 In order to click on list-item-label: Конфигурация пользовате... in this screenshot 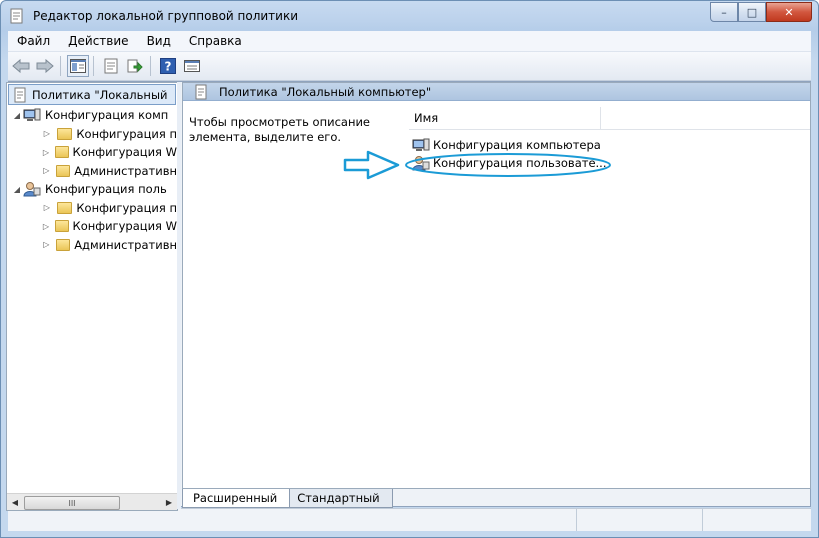, I will do `click(520, 163)`.